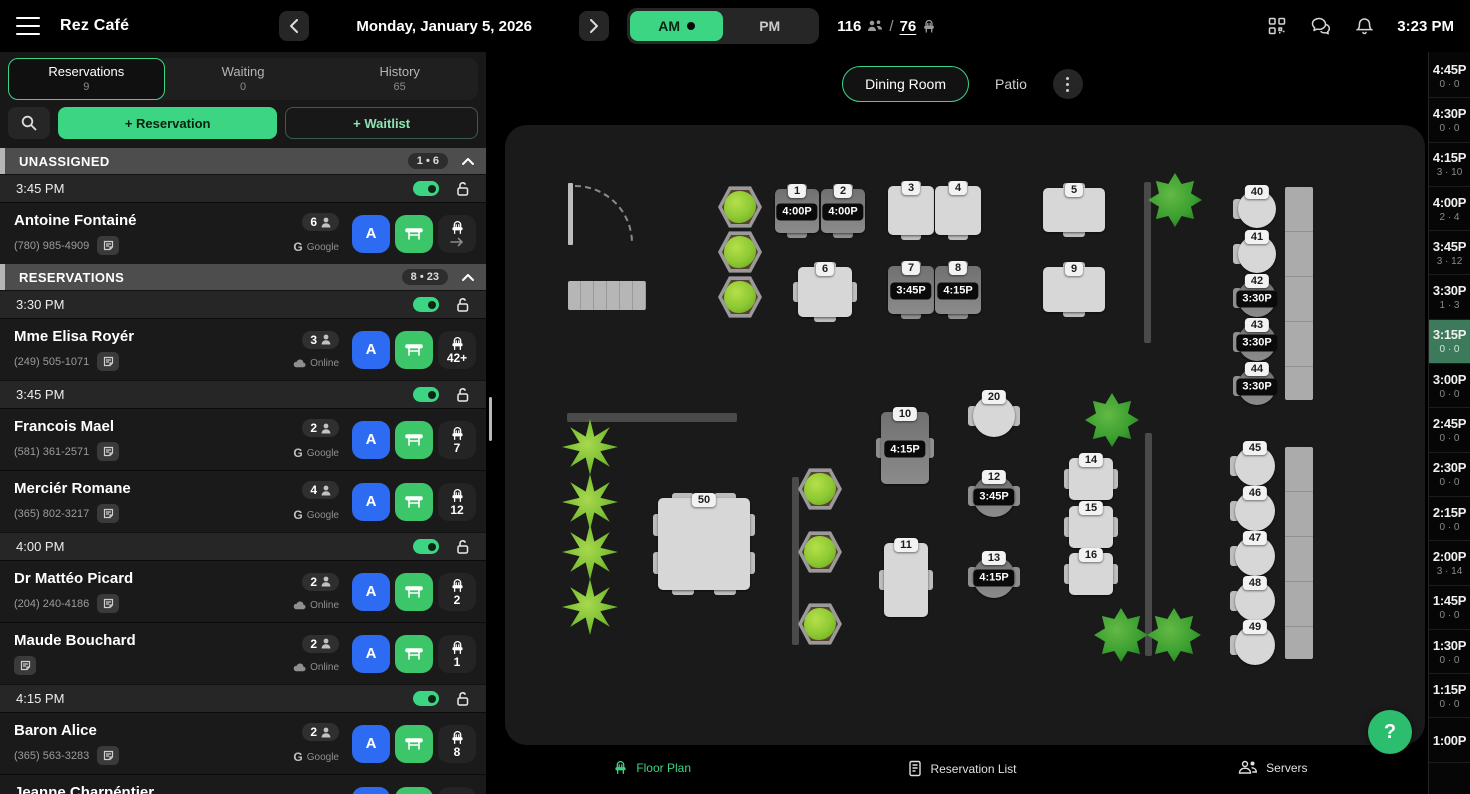  I want to click on table-46: 46, so click(1252, 508).